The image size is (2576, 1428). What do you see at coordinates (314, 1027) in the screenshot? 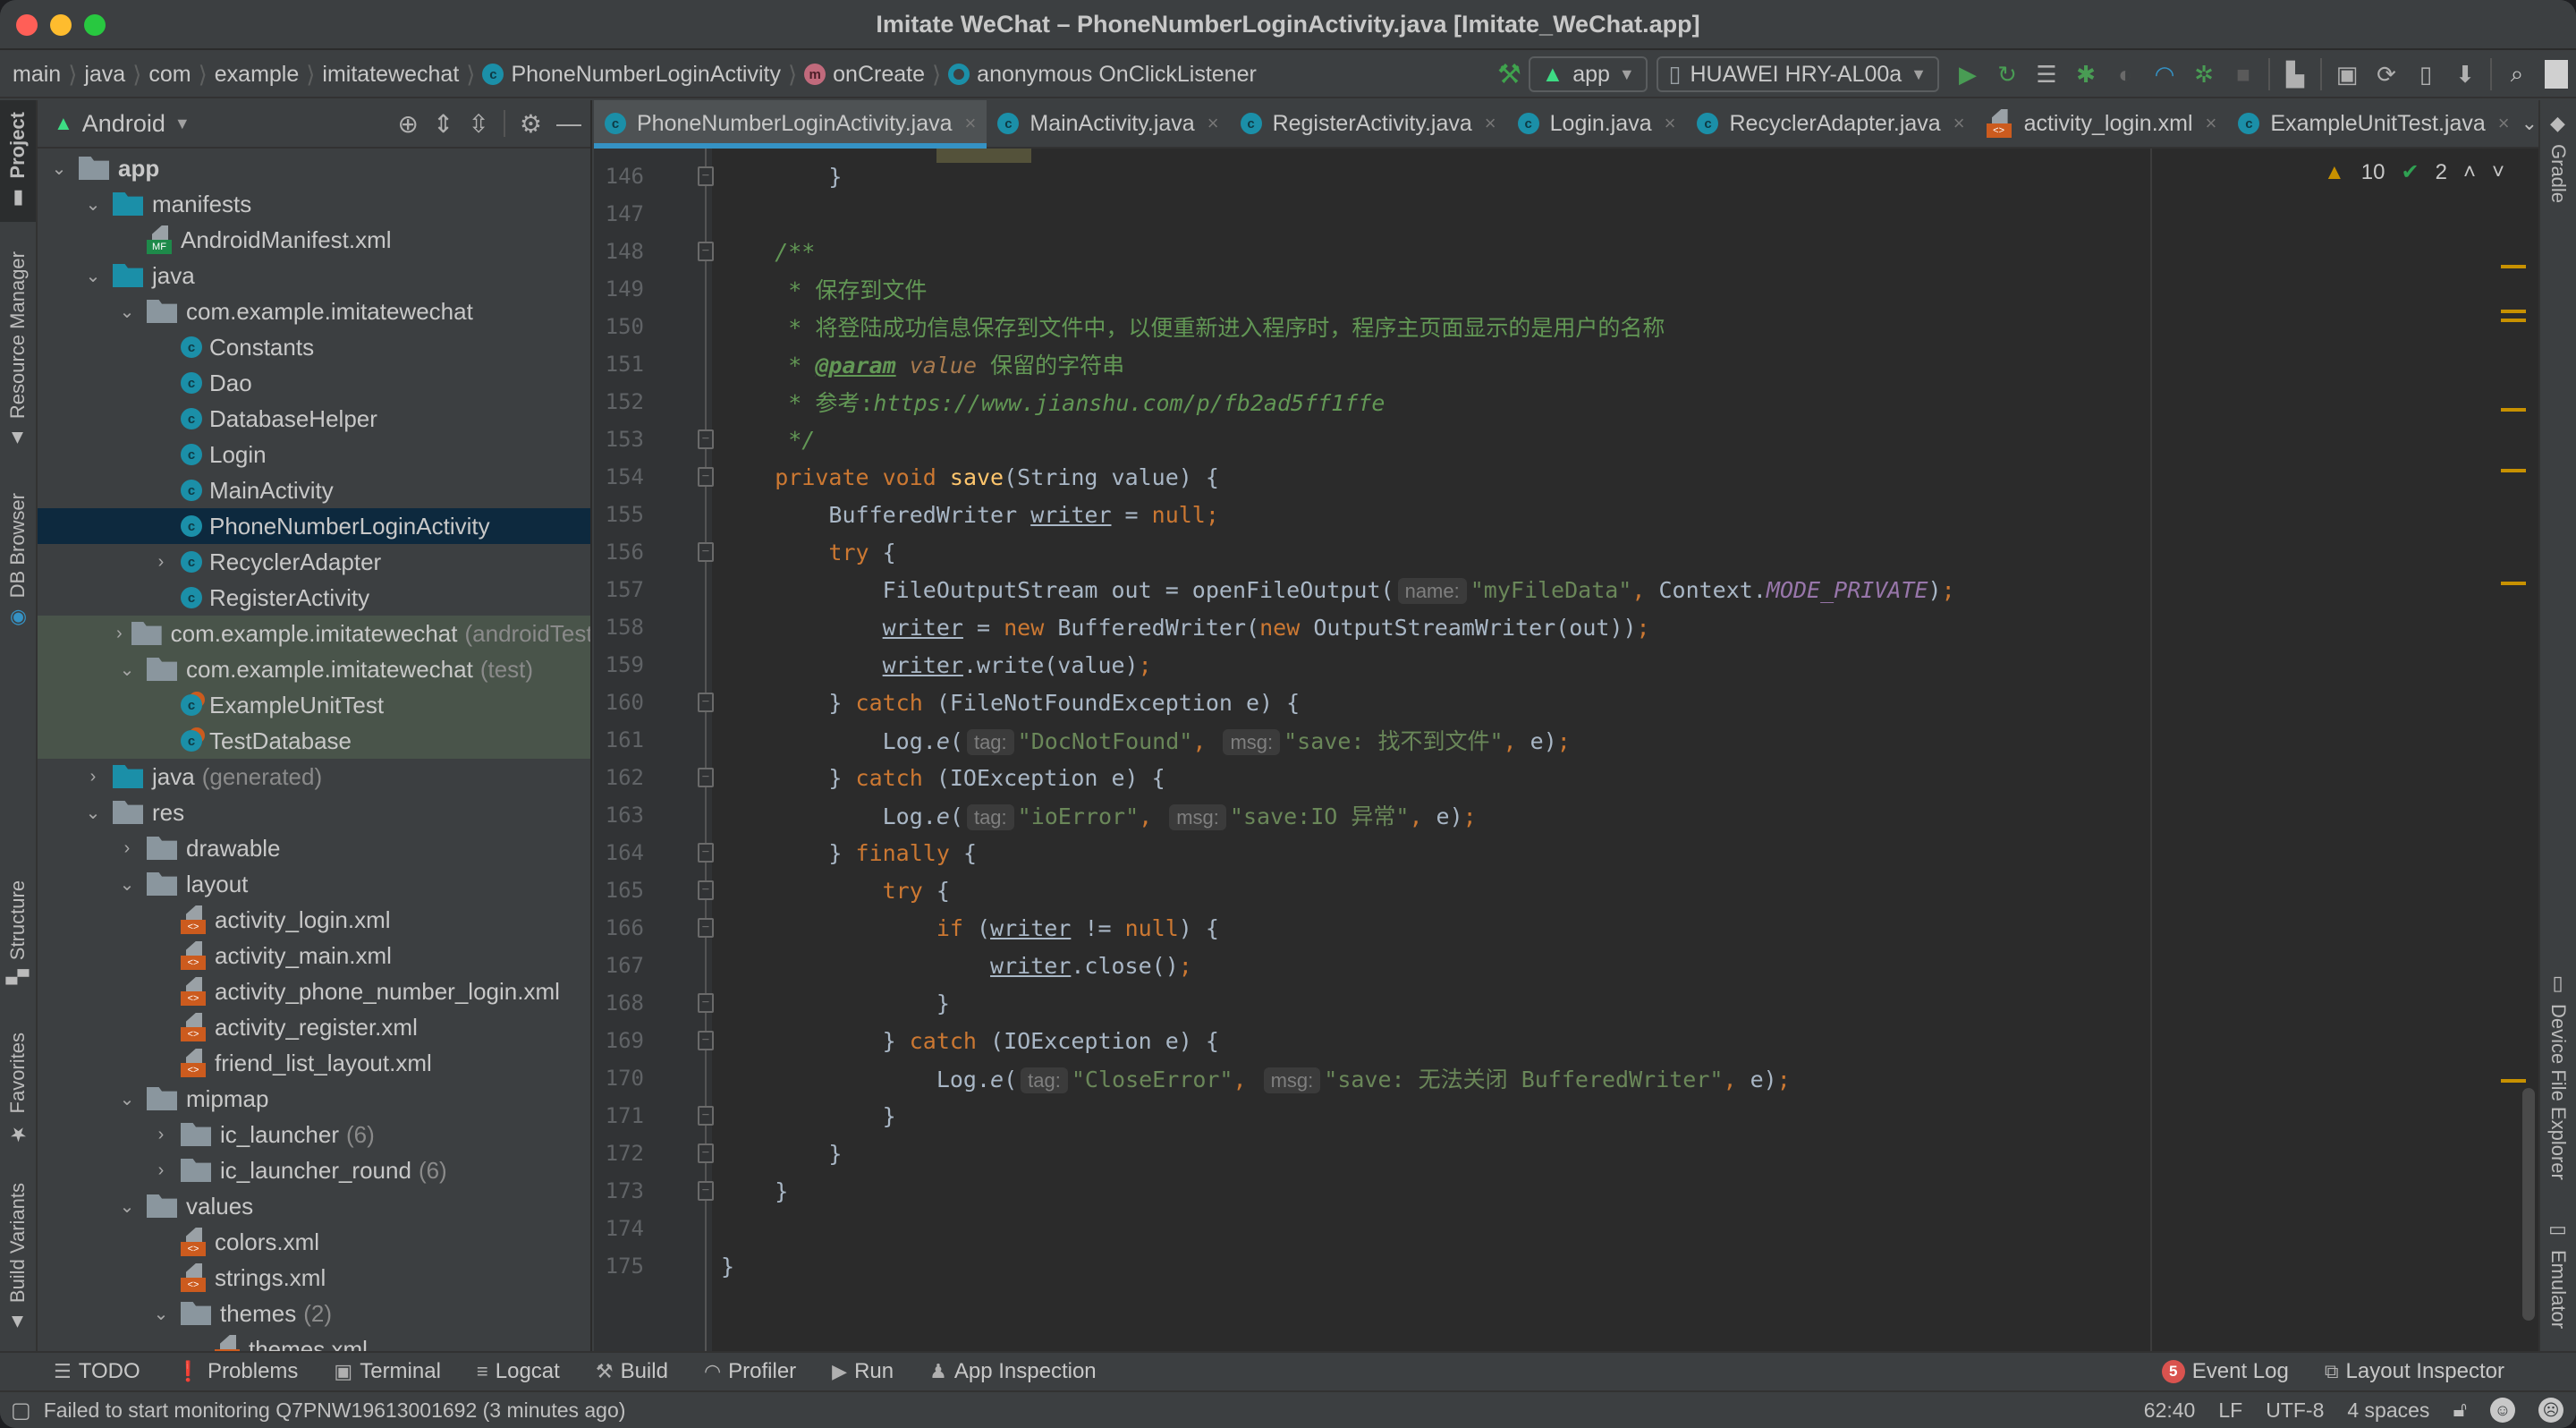
I see `tree-node: activity_register.xml` at bounding box center [314, 1027].